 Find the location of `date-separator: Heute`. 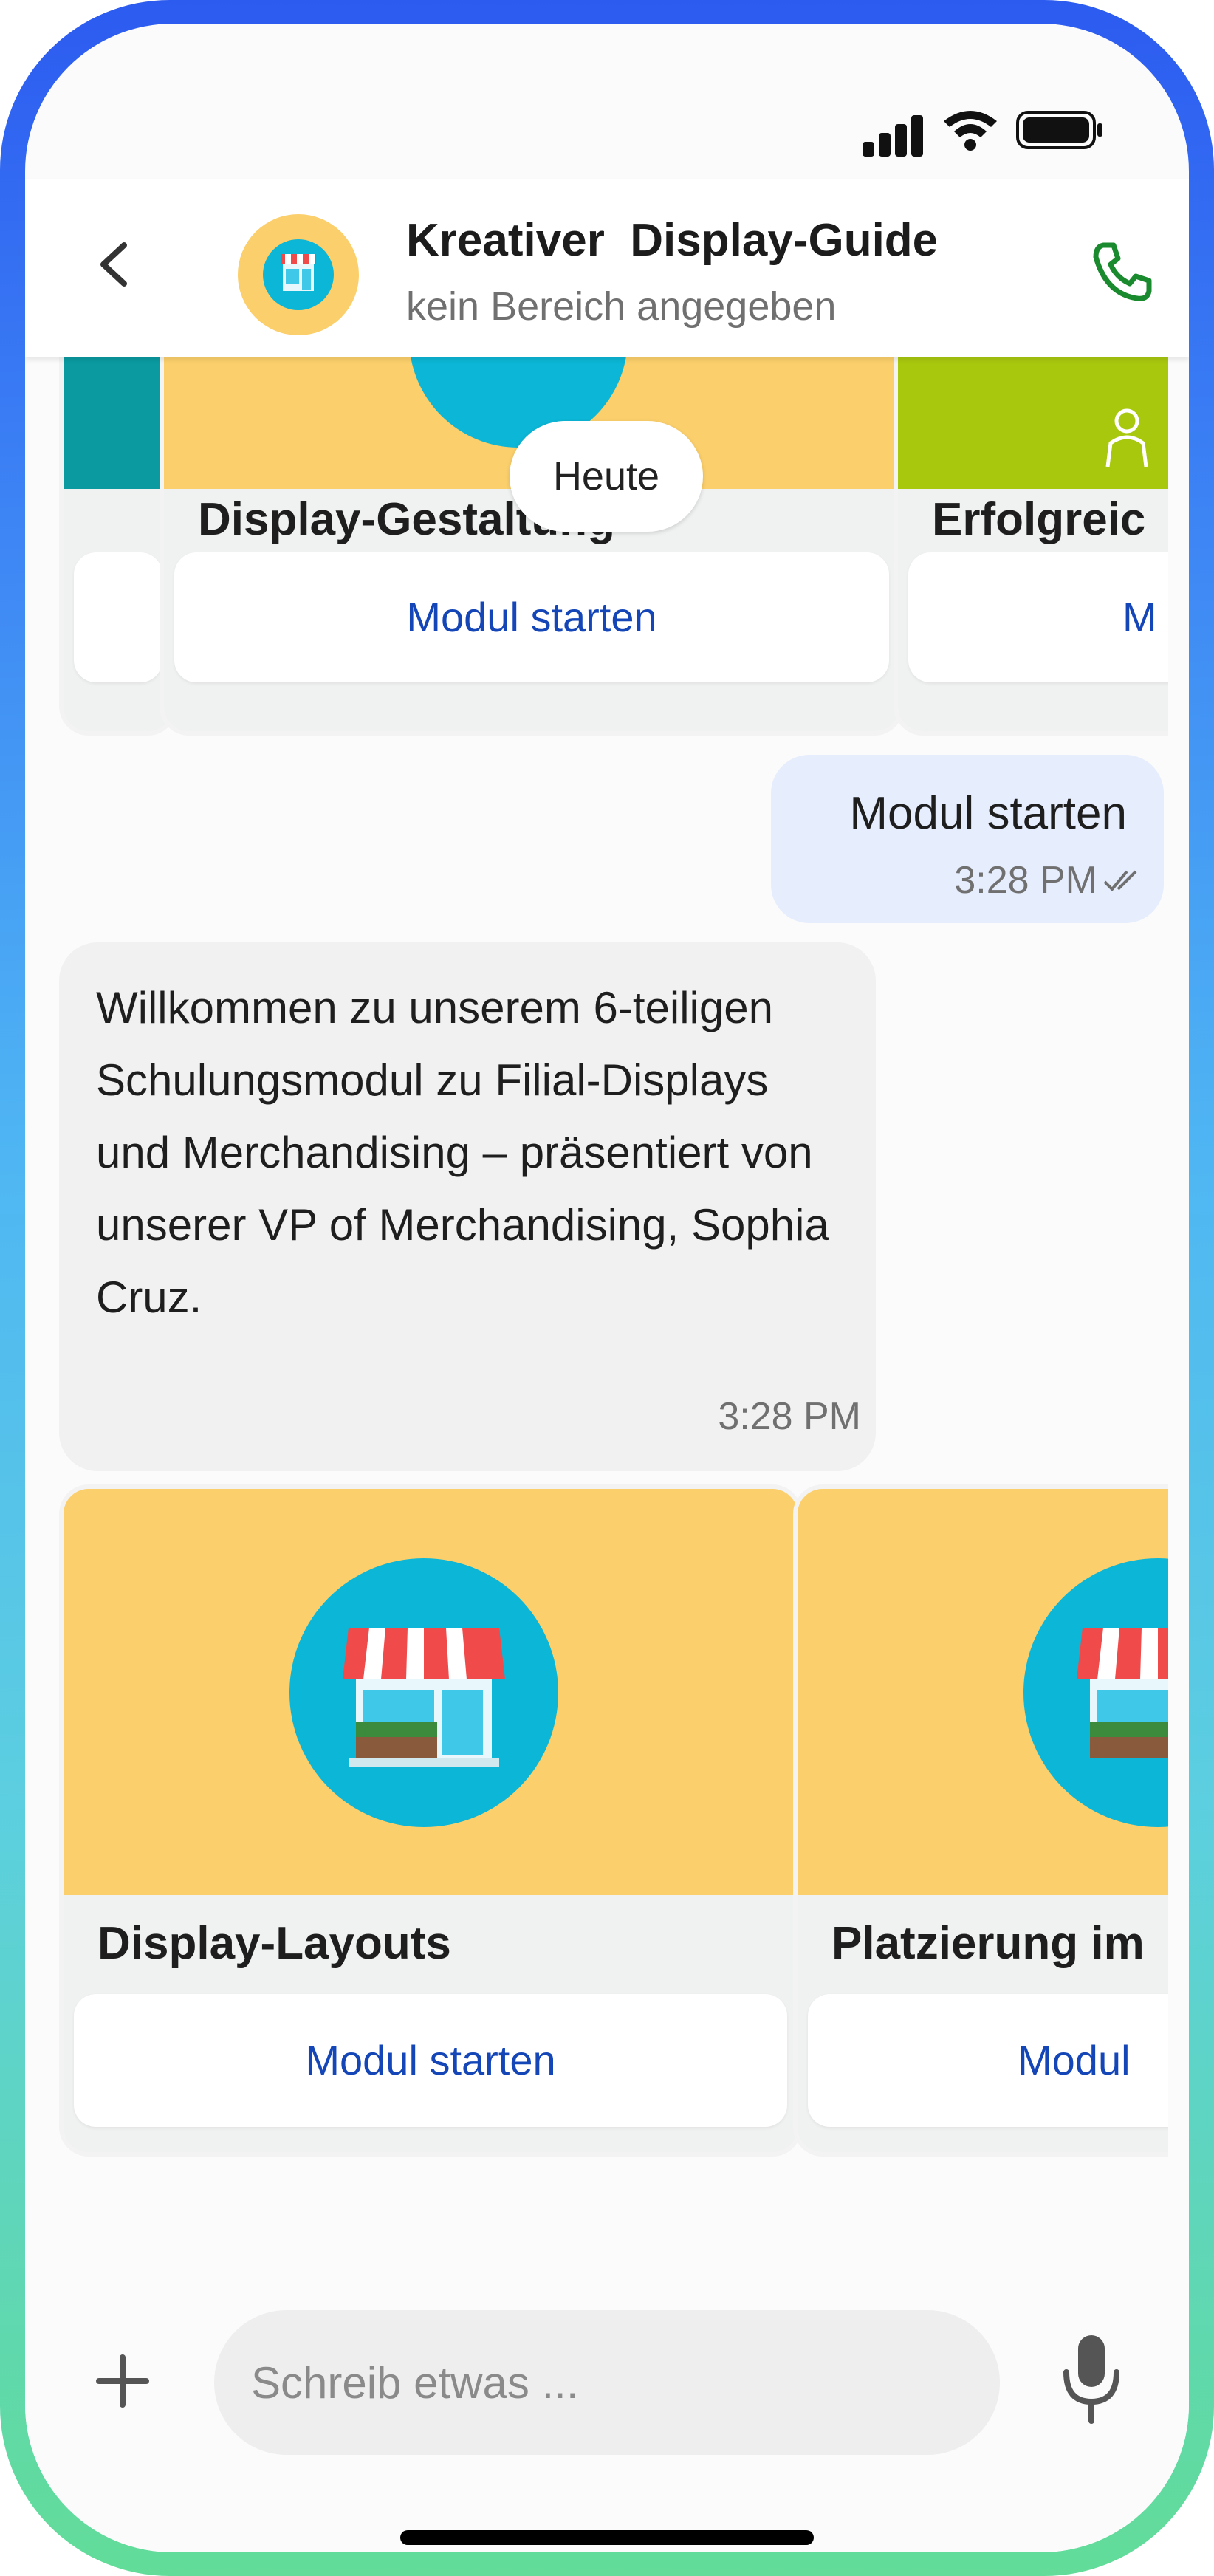

date-separator: Heute is located at coordinates (606, 476).